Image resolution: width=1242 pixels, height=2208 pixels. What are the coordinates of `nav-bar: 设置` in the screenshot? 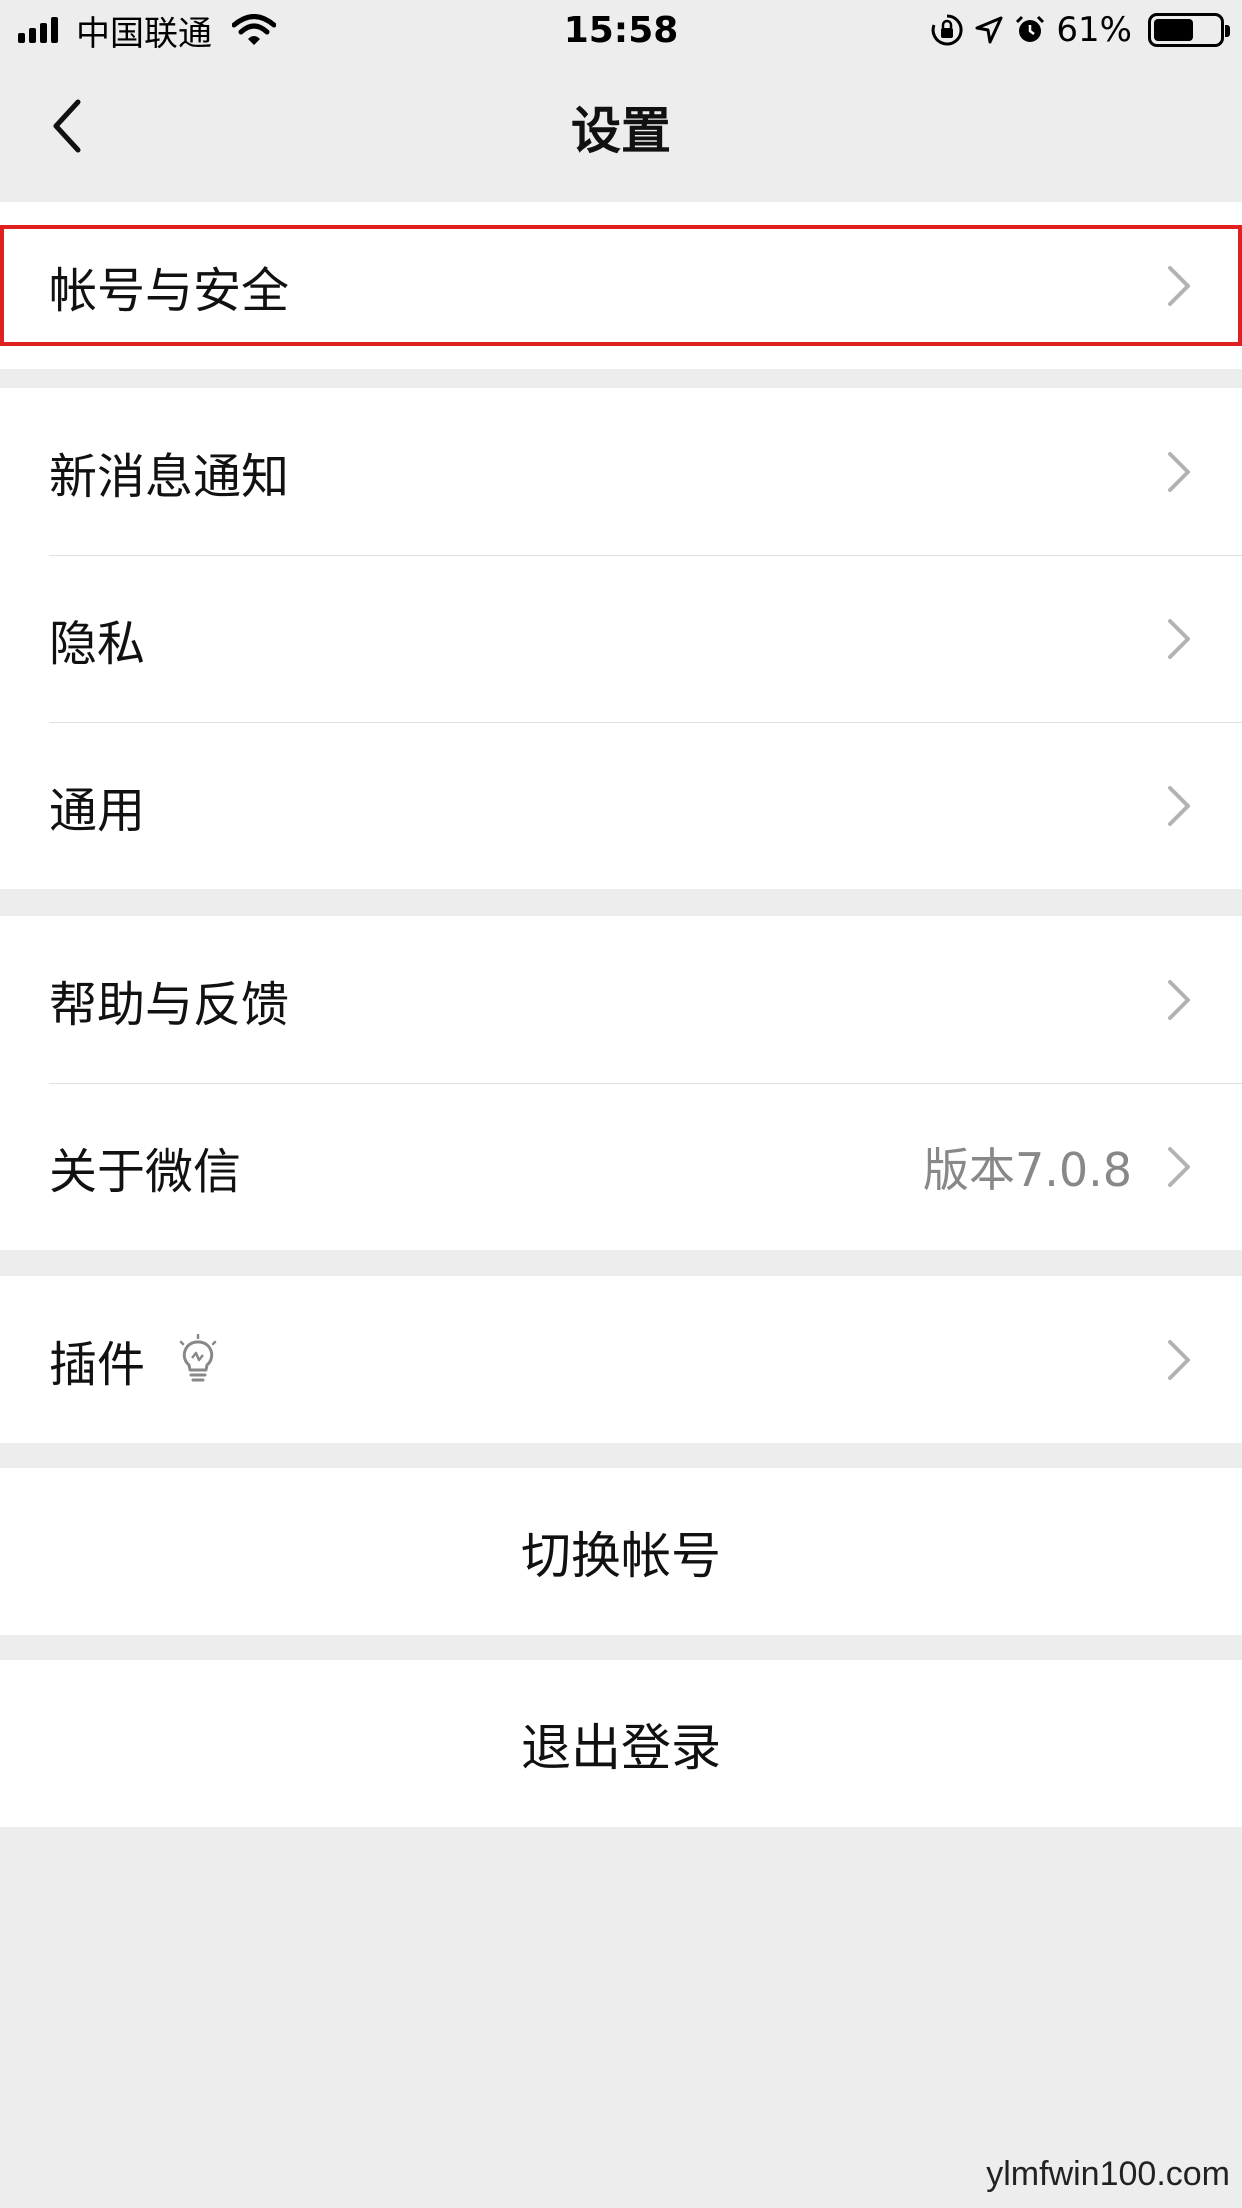 It's located at (621, 127).